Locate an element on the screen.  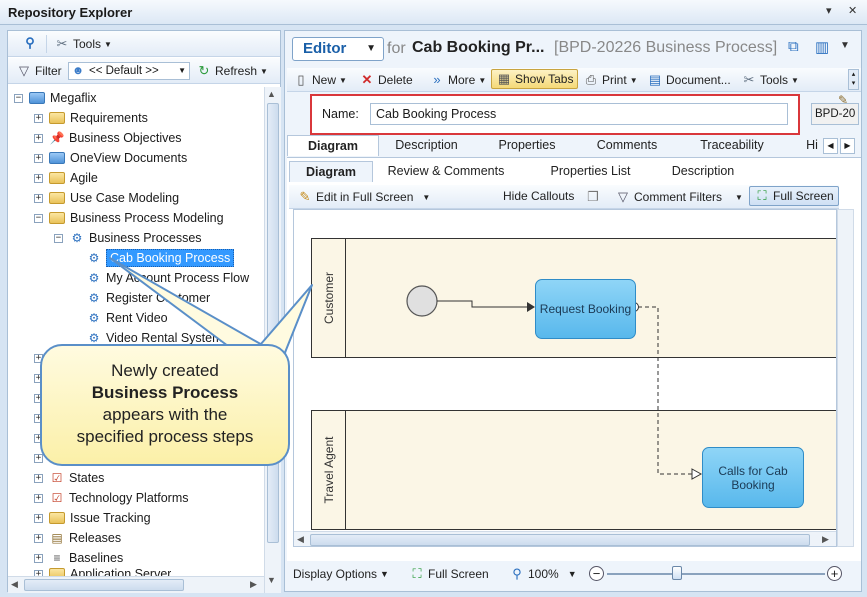
callout-line: appears with the is located at coordinates (165, 414).